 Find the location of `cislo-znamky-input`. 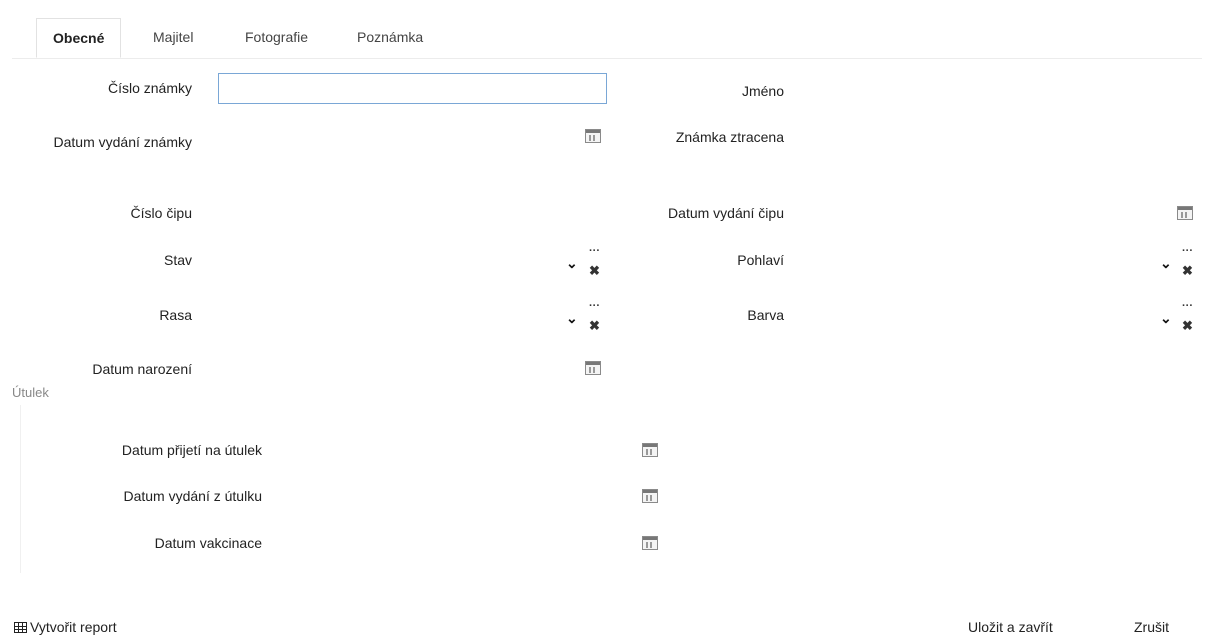

cislo-znamky-input is located at coordinates (412, 88).